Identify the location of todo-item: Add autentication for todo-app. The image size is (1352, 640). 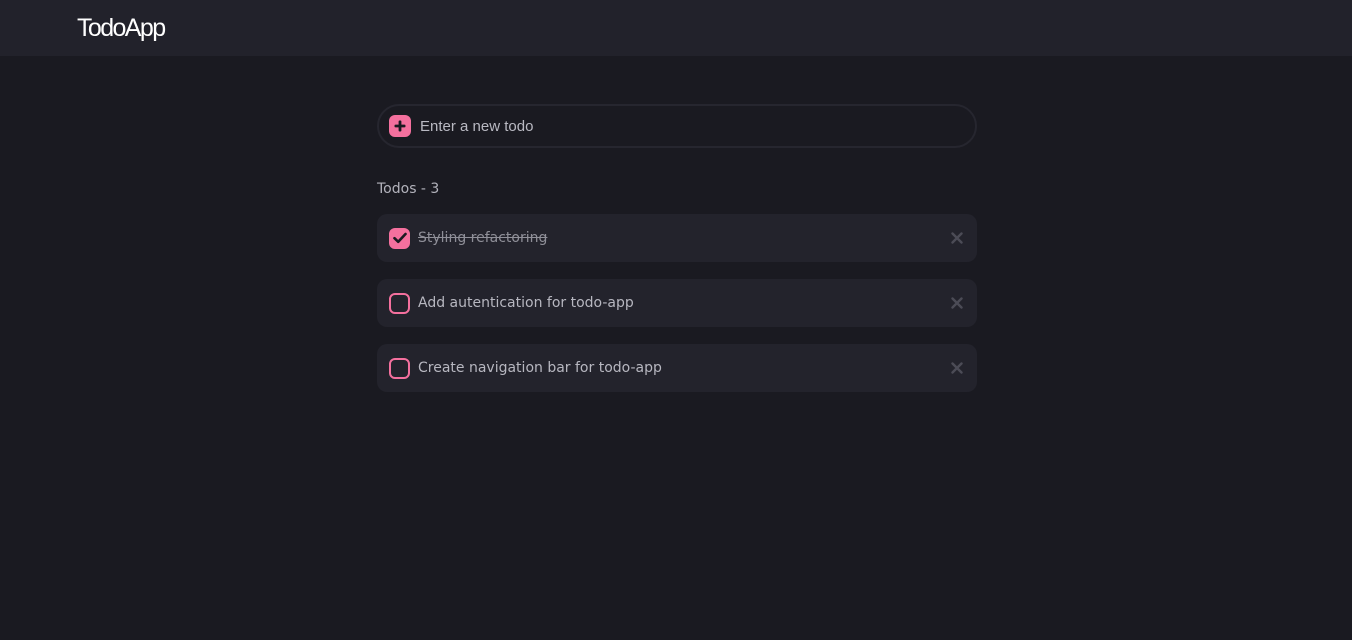
(677, 303).